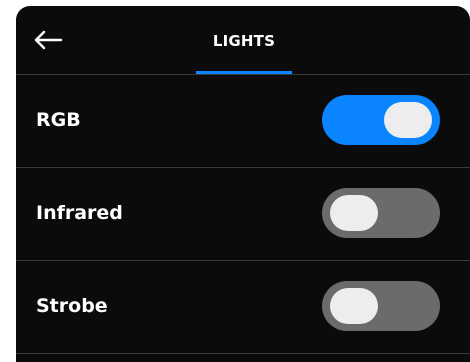 The image size is (470, 362). Describe the element at coordinates (244, 72) in the screenshot. I see `active-tab-indicator` at that location.